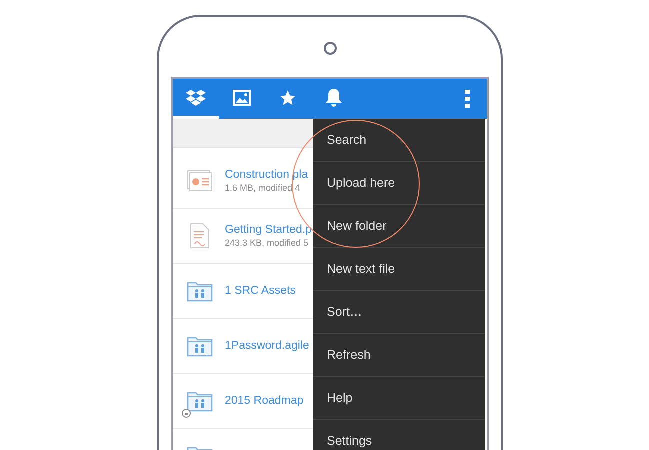 This screenshot has width=649, height=450. I want to click on menu-item: Search, so click(399, 140).